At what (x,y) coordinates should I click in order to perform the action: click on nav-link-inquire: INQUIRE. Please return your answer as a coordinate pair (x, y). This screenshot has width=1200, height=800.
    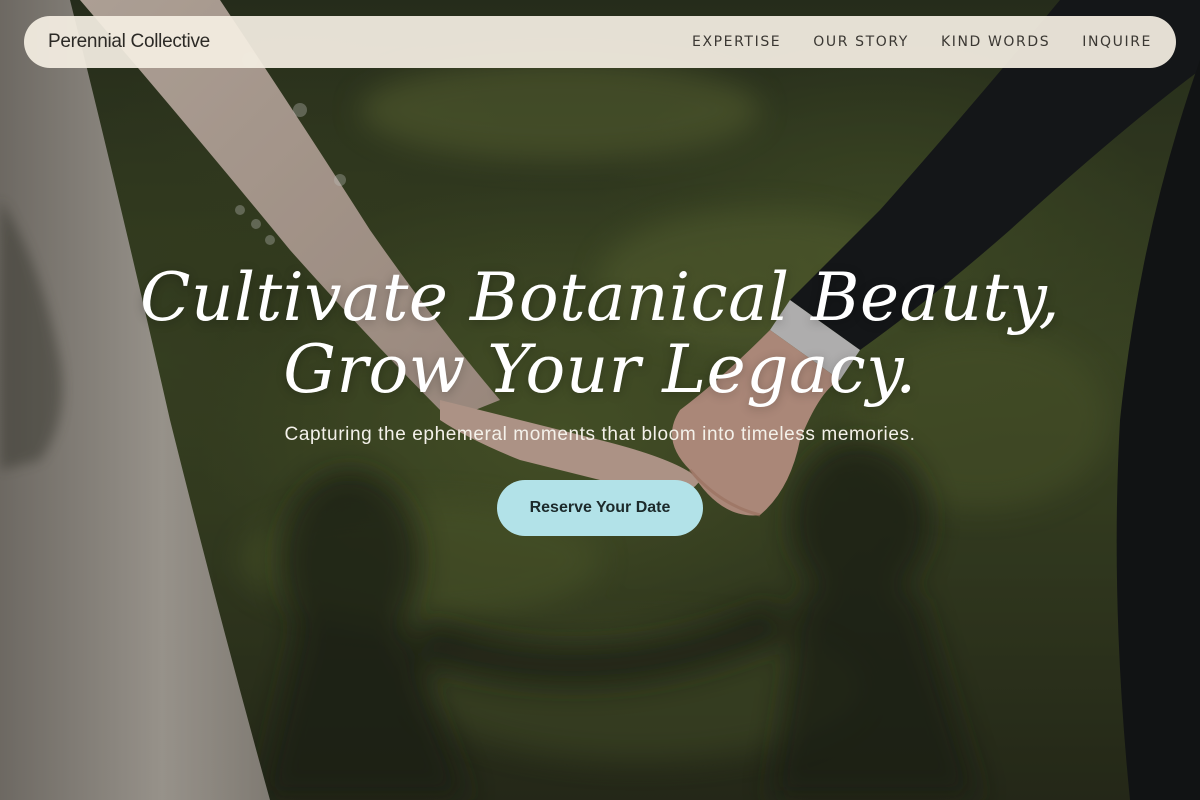
    Looking at the image, I should click on (1117, 42).